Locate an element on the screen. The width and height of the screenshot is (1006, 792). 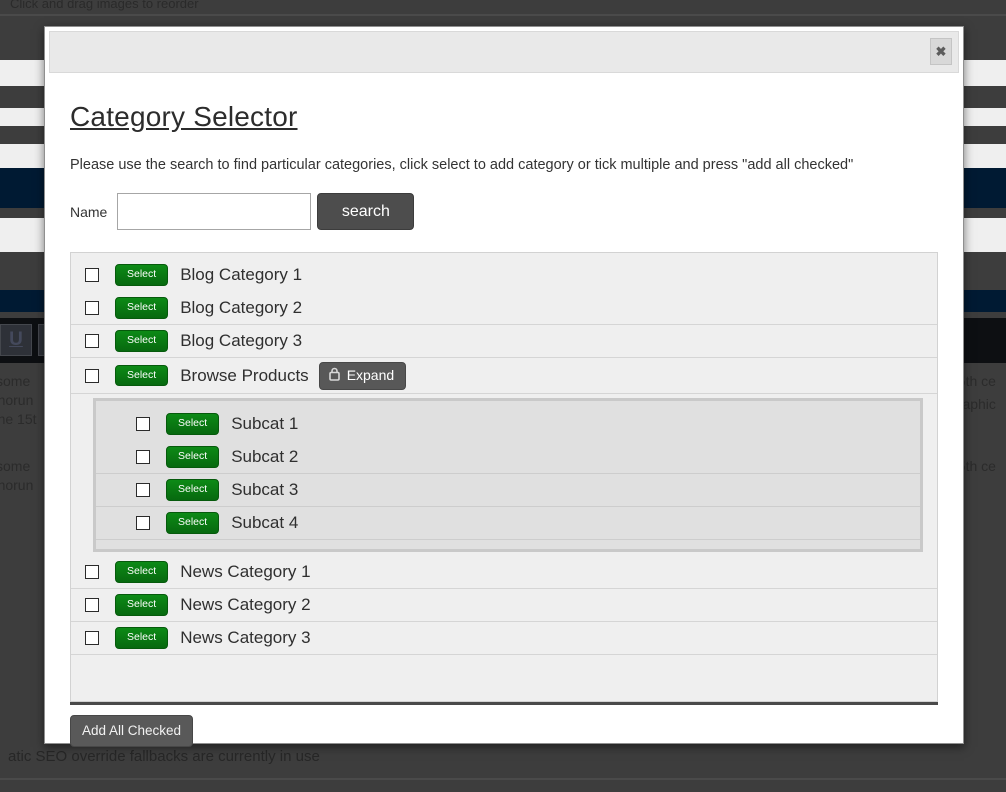
list-item: Select Subcat 4 is located at coordinates (508, 523).